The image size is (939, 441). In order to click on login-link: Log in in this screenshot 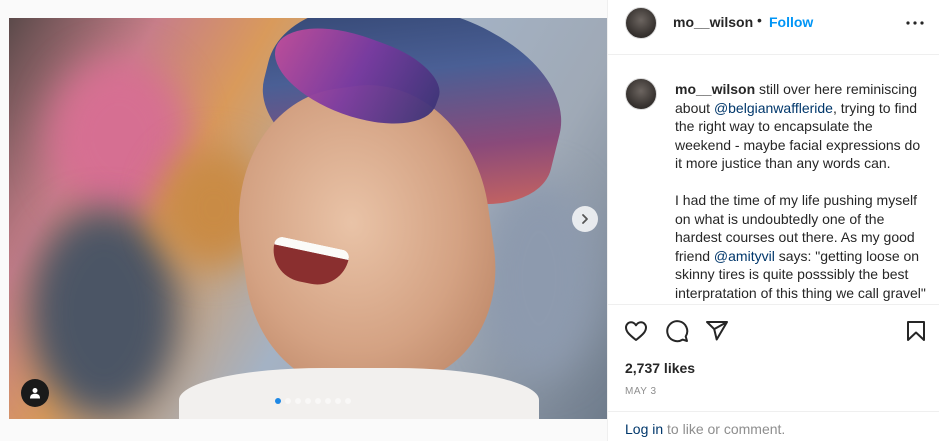, I will do `click(644, 429)`.